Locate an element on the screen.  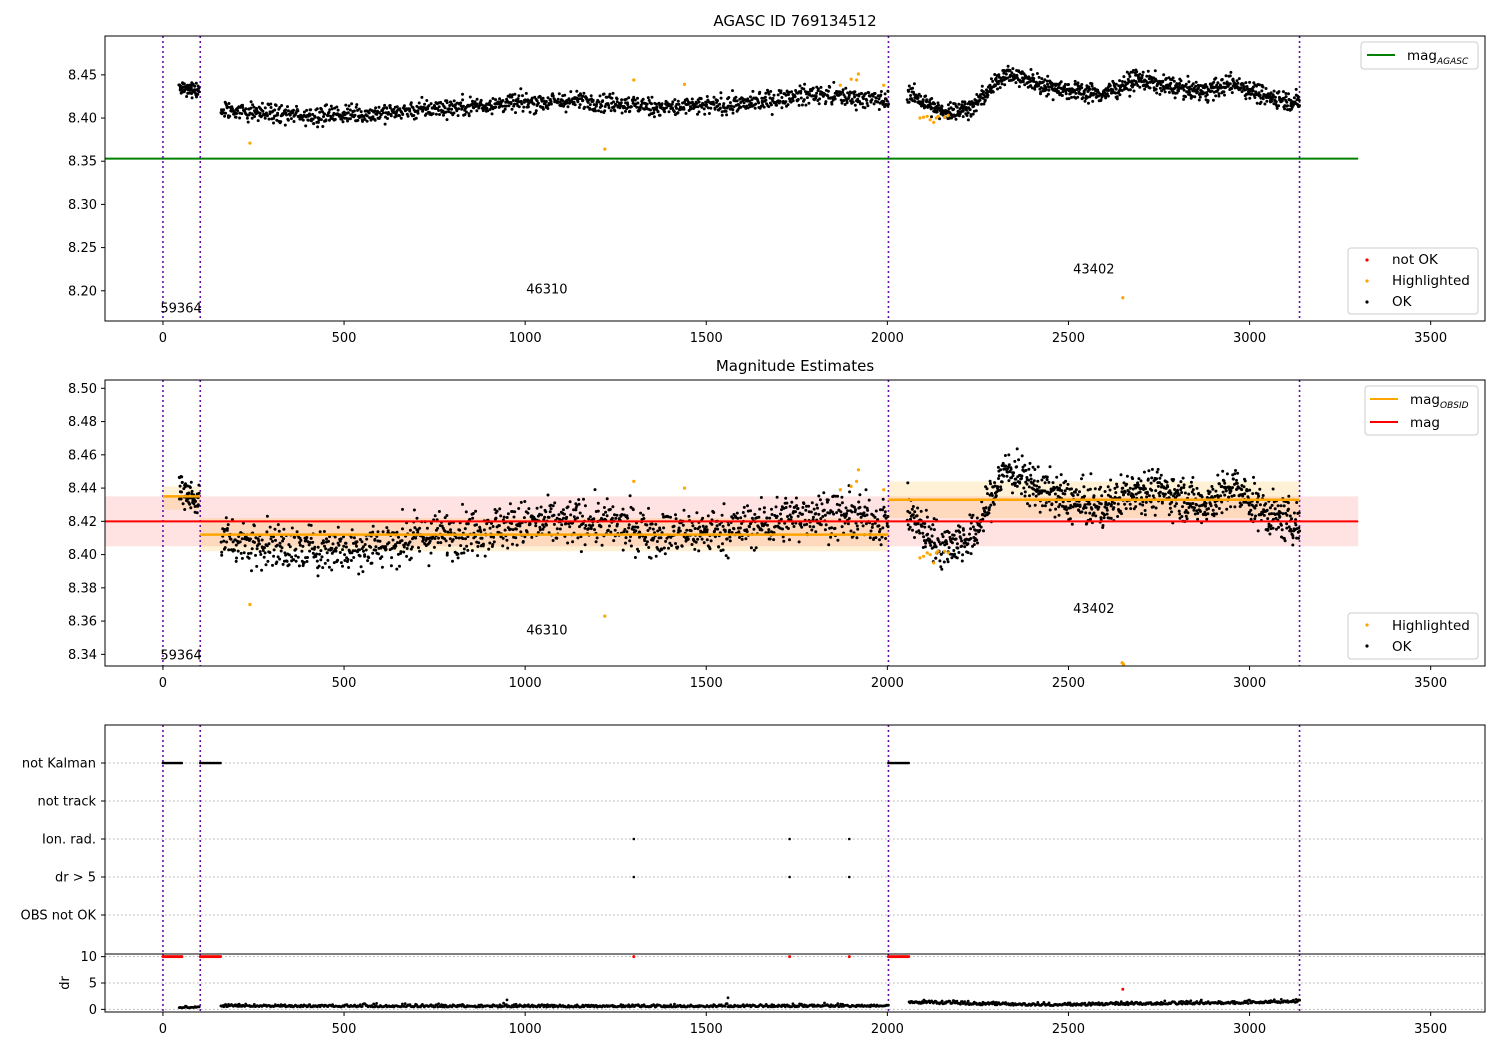
legend-swatch-ok is located at coordinates (1367, 646).